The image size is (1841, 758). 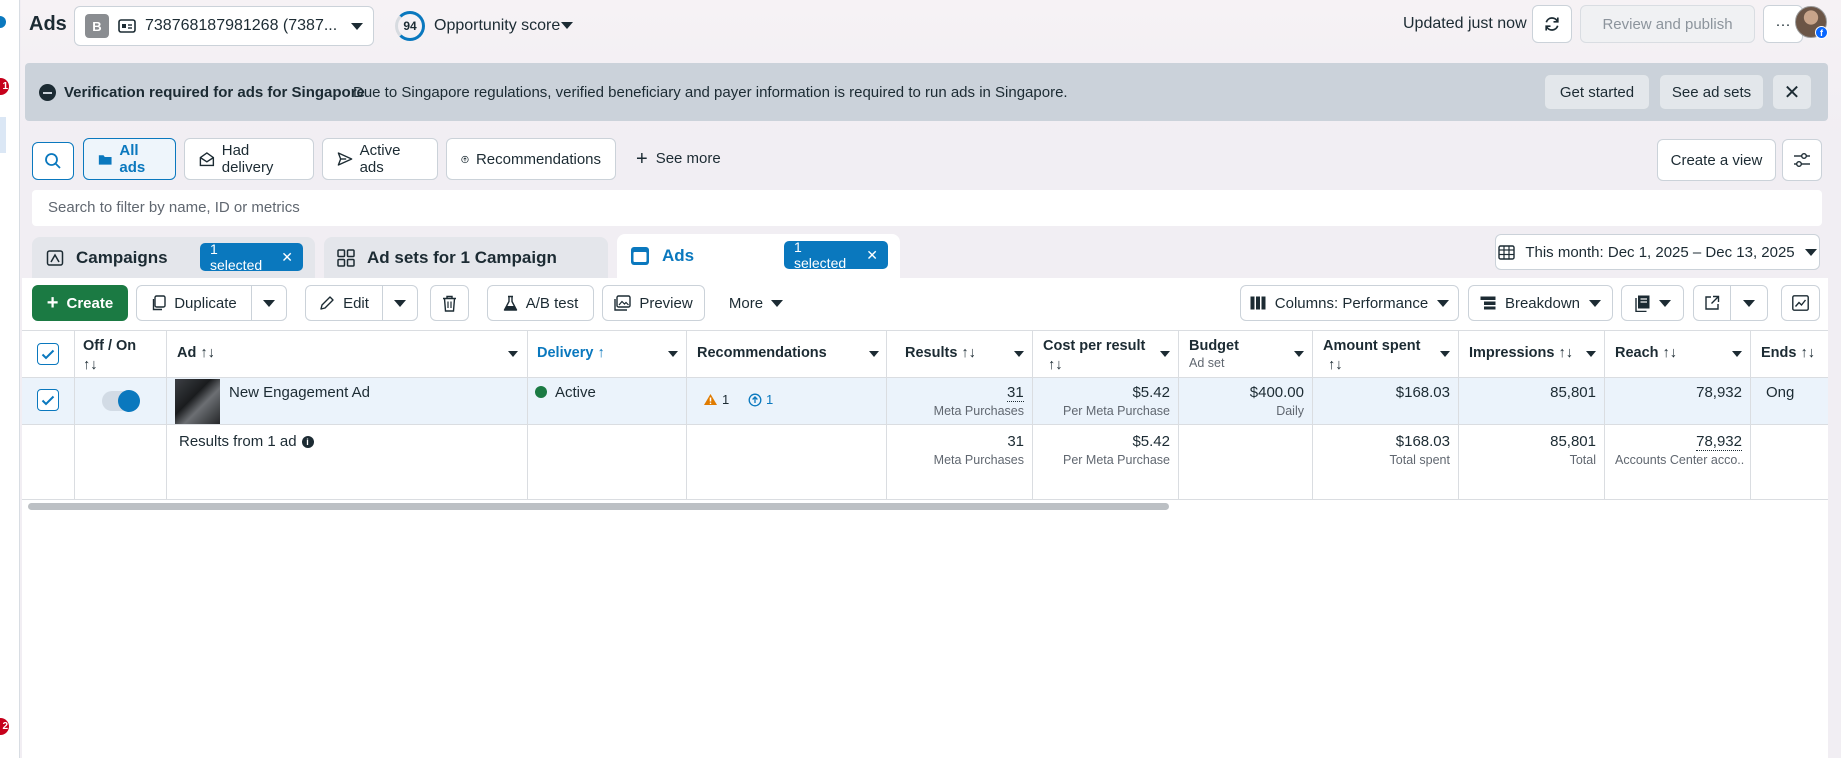 What do you see at coordinates (531, 159) in the screenshot?
I see `view-chip-recommendations: Recommendations` at bounding box center [531, 159].